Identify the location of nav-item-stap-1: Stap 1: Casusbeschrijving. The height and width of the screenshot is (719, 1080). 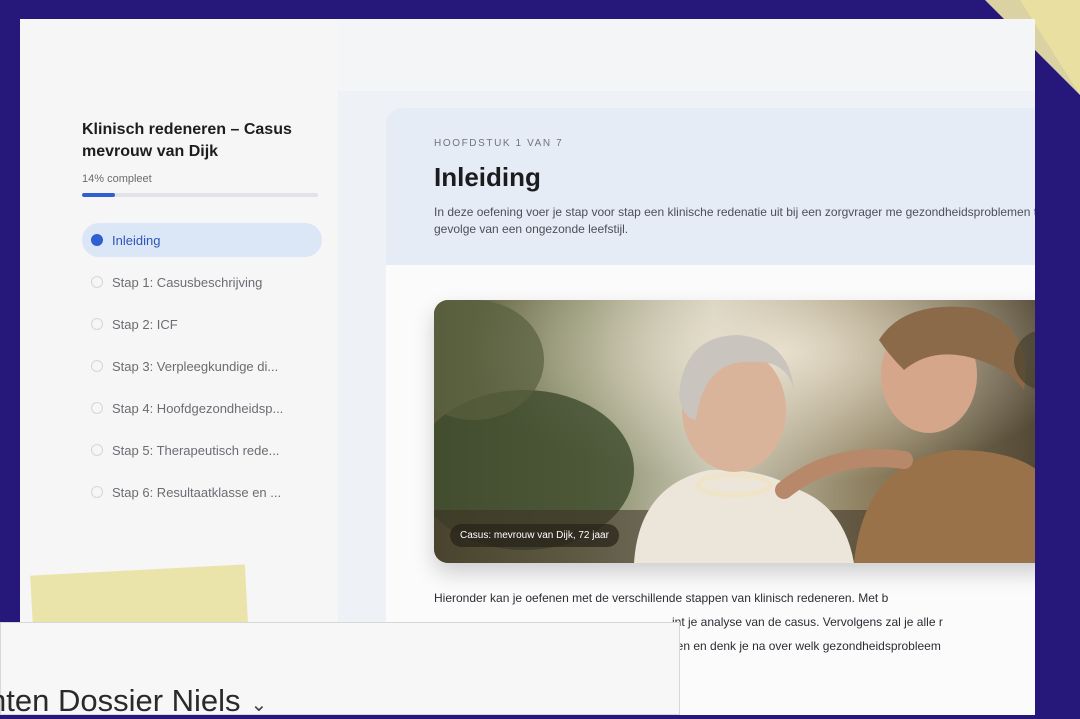
(202, 282).